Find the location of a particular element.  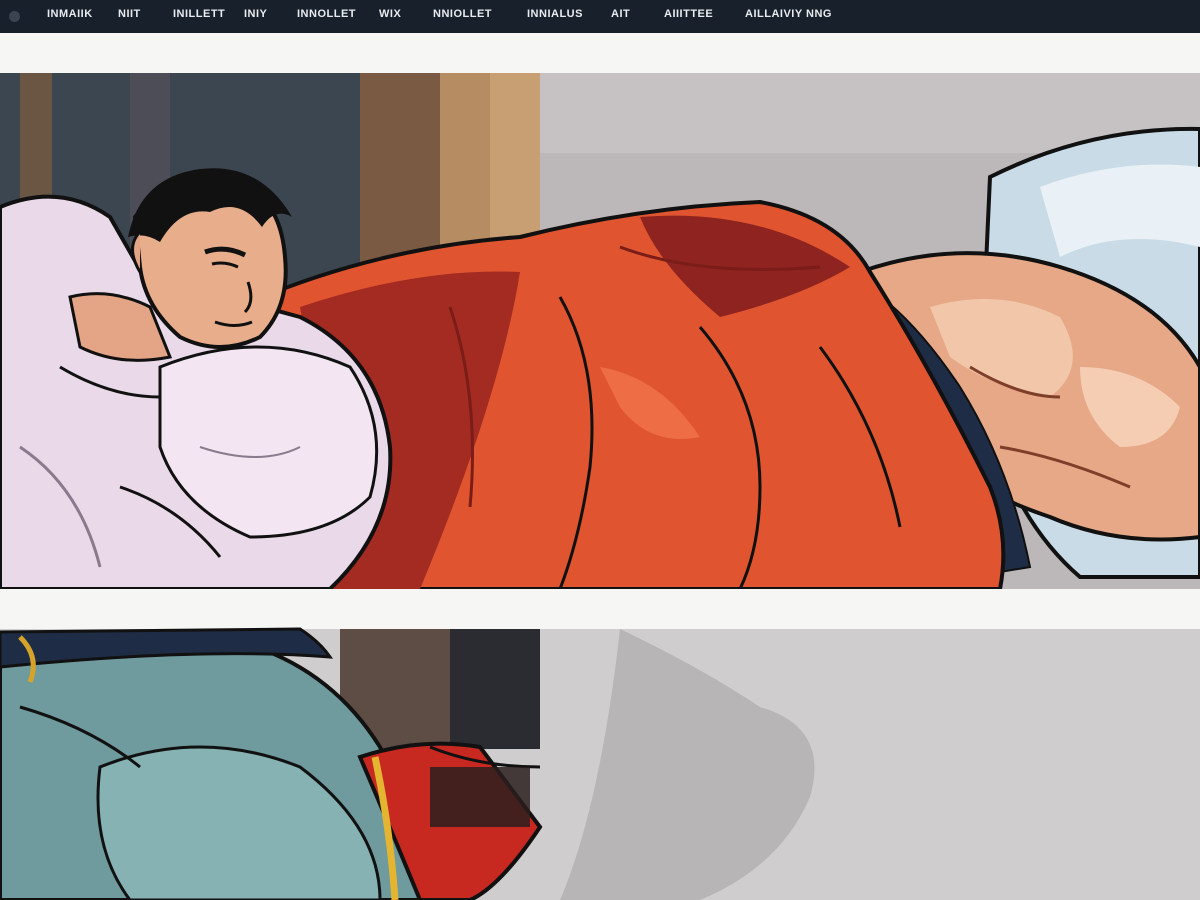

nav-item-4: INIY is located at coordinates (255, 14).